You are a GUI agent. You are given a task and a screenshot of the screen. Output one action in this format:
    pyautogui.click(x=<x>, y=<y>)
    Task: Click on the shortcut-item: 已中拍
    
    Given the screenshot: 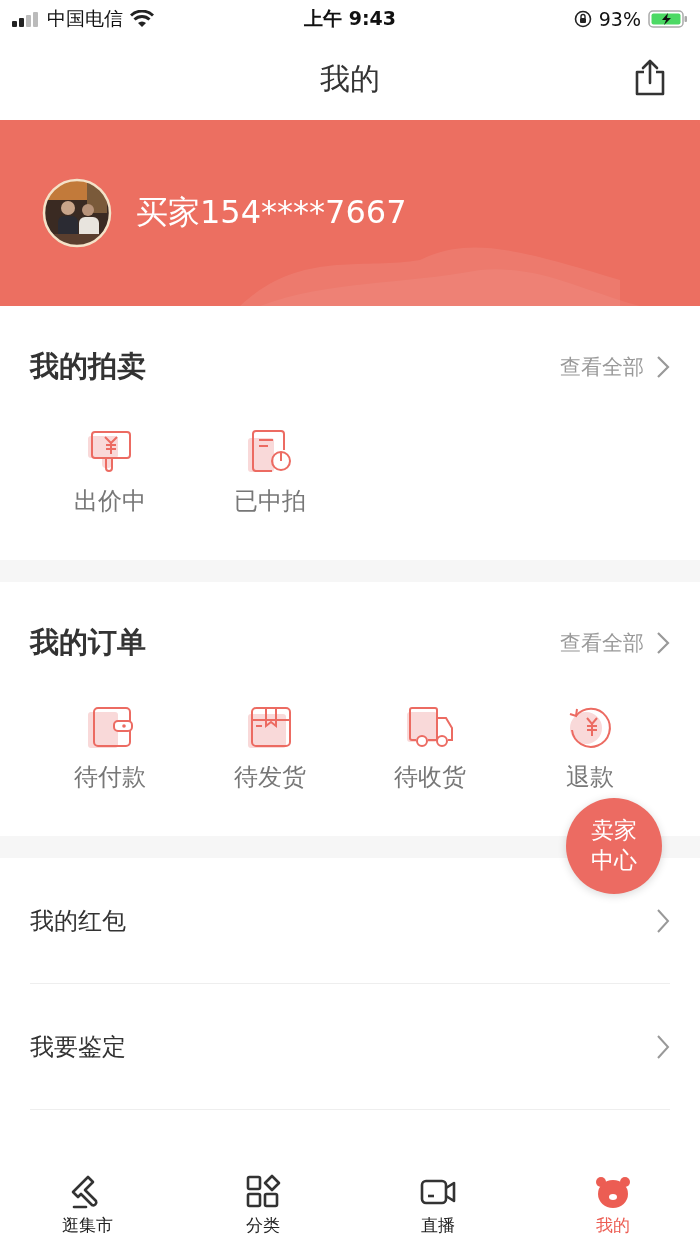 What is the action you would take?
    pyautogui.click(x=270, y=471)
    